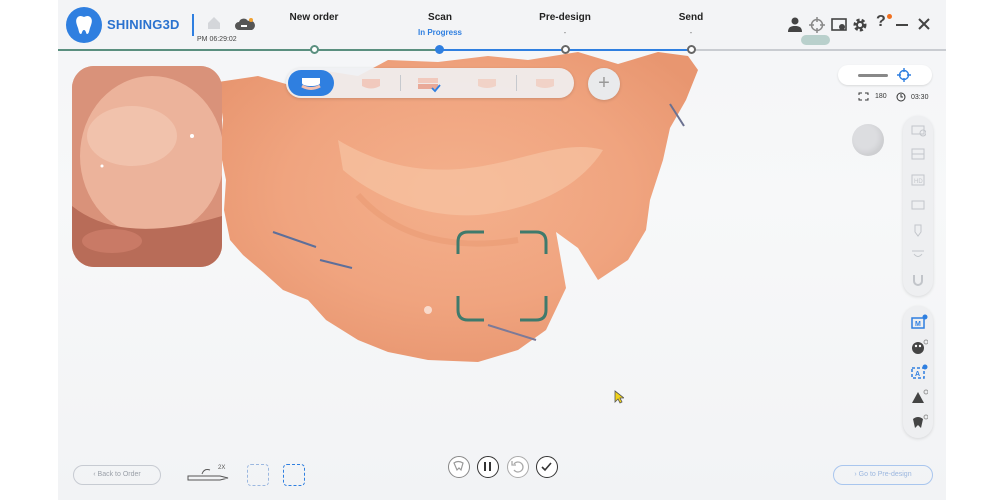 Image resolution: width=1005 pixels, height=500 pixels. What do you see at coordinates (872, 96) in the screenshot?
I see `frame-count: 180` at bounding box center [872, 96].